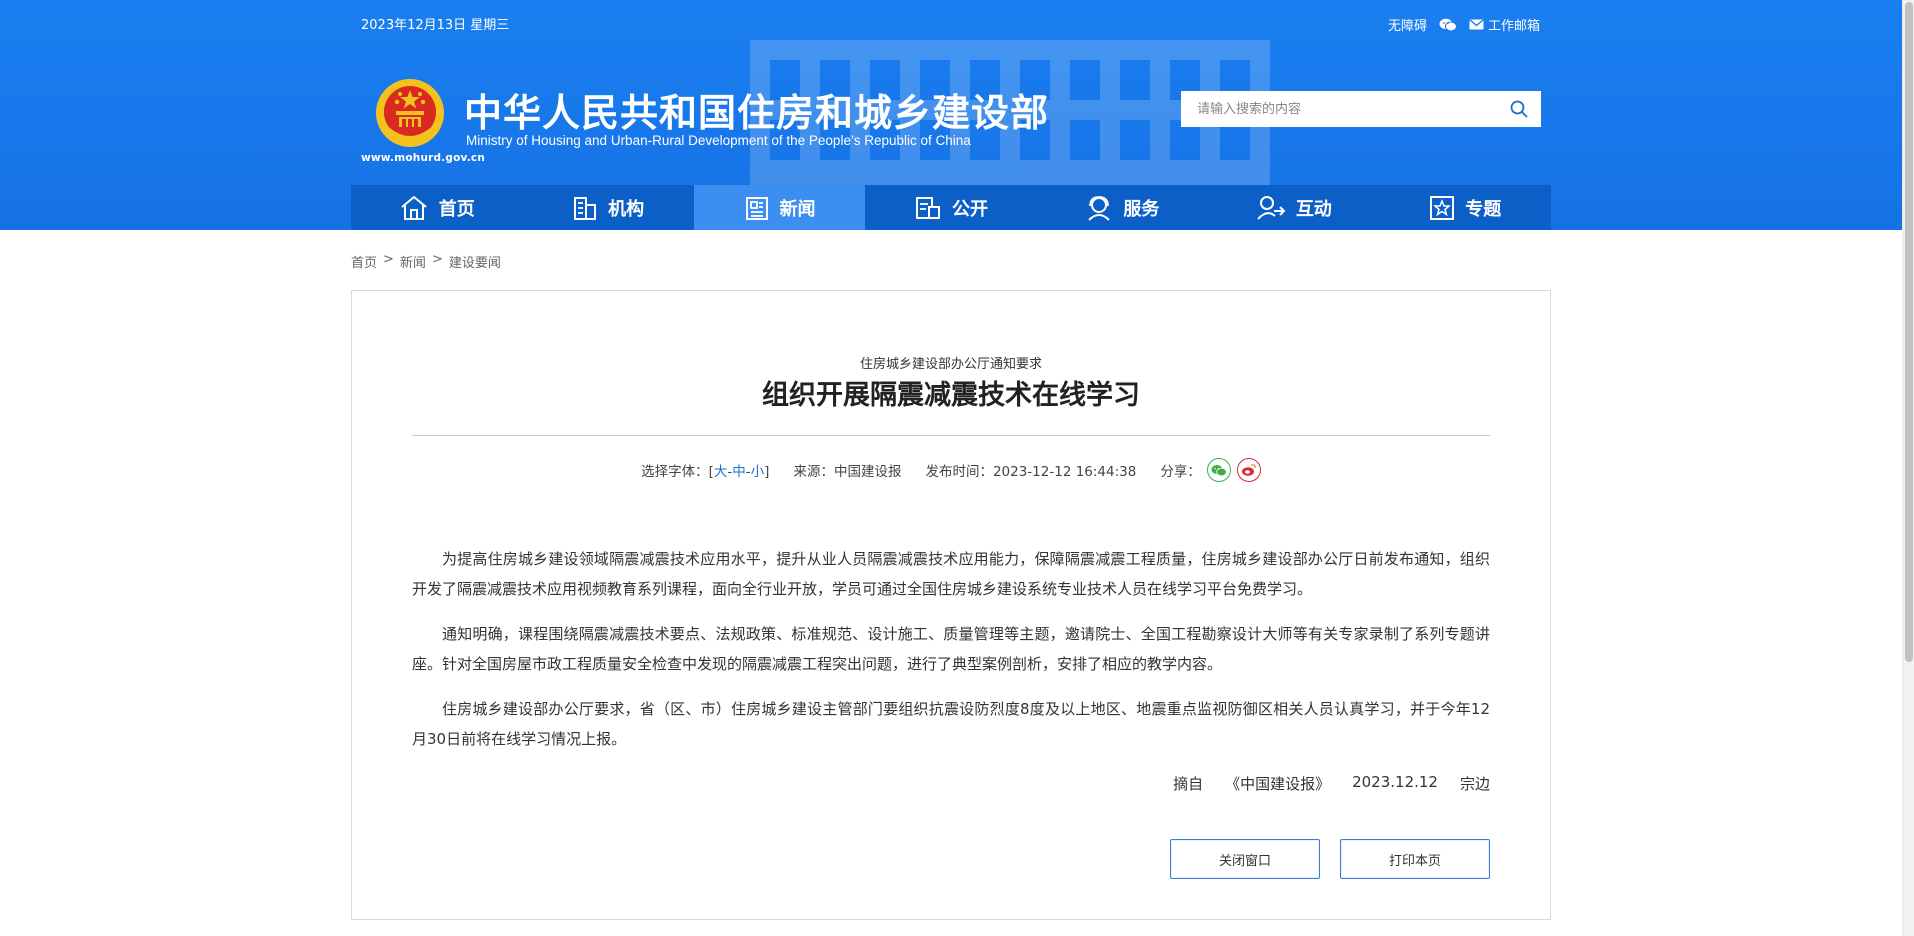 This screenshot has width=1914, height=936. What do you see at coordinates (951, 435) in the screenshot?
I see `title-divider` at bounding box center [951, 435].